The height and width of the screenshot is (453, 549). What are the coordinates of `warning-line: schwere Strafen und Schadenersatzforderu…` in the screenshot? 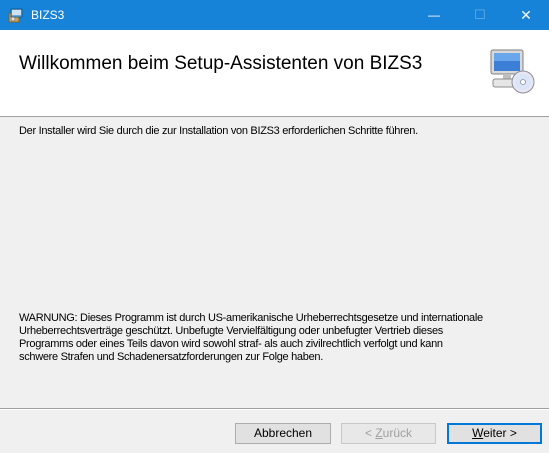 It's located at (171, 357).